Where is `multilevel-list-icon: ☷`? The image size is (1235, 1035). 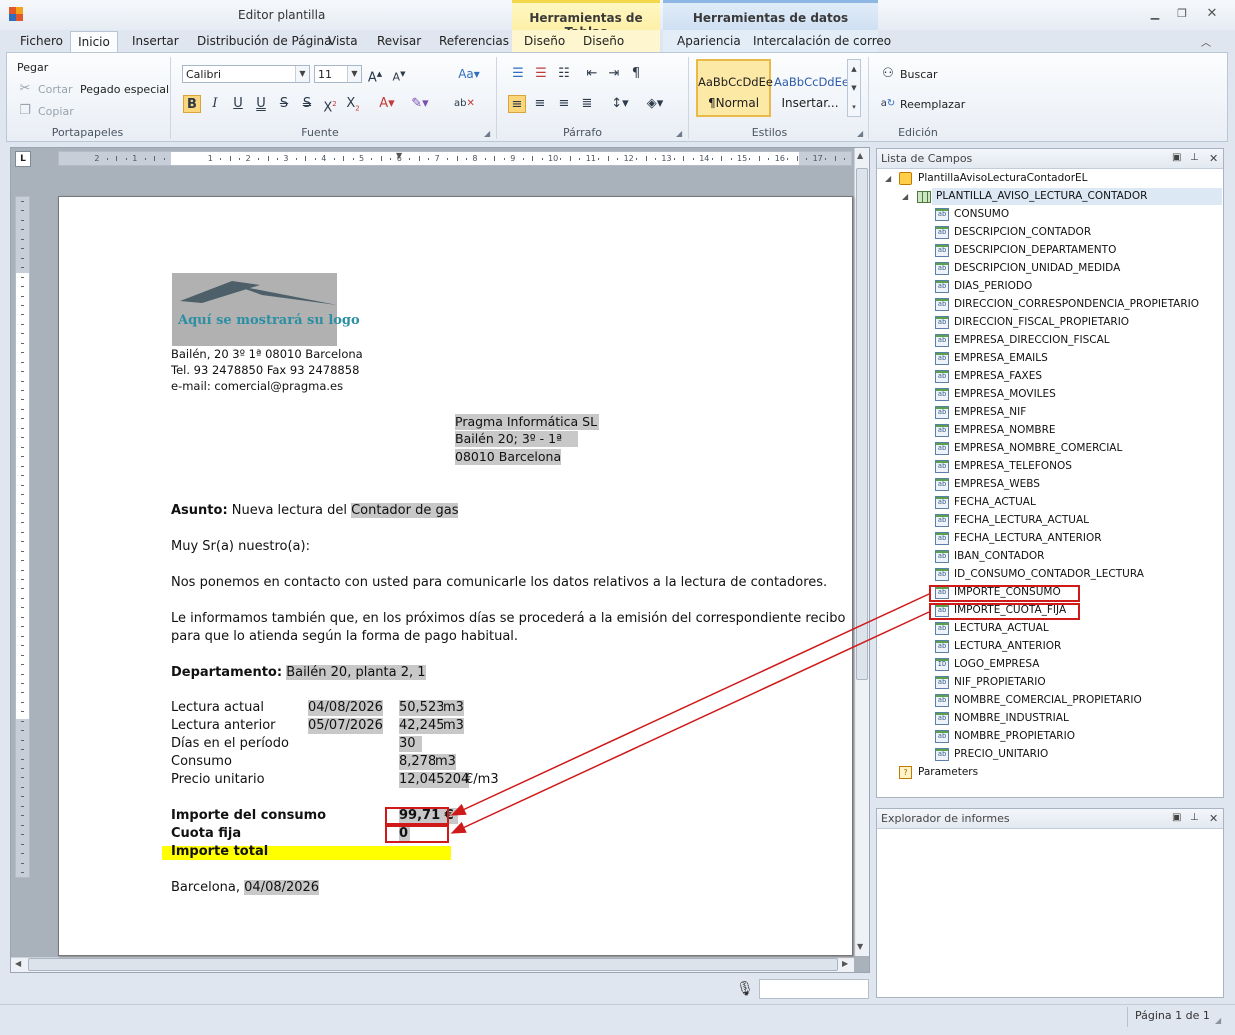 multilevel-list-icon: ☷ is located at coordinates (564, 74).